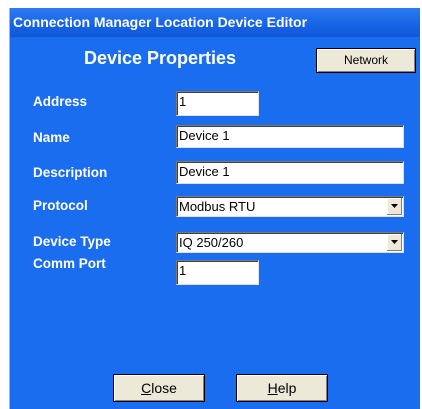 The width and height of the screenshot is (422, 409). I want to click on close-mnemonic: C, so click(146, 388).